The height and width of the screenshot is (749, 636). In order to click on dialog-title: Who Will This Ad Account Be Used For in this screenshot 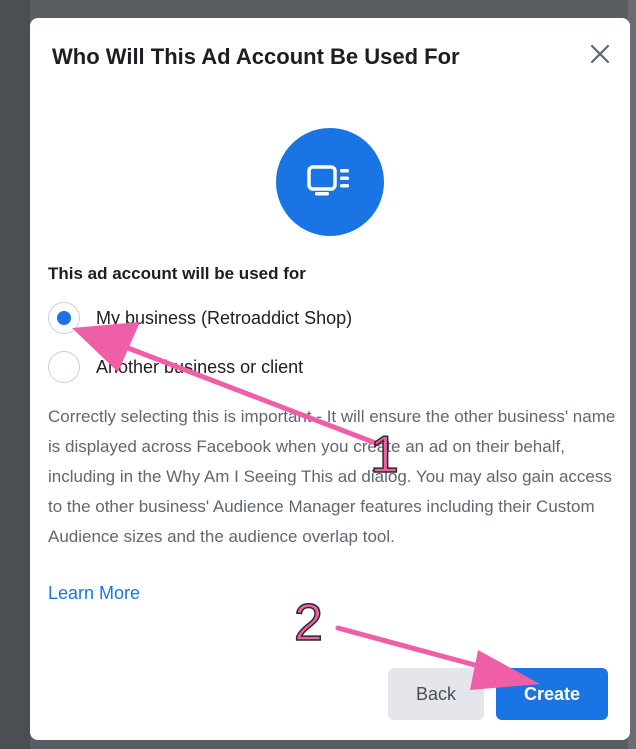, I will do `click(256, 56)`.